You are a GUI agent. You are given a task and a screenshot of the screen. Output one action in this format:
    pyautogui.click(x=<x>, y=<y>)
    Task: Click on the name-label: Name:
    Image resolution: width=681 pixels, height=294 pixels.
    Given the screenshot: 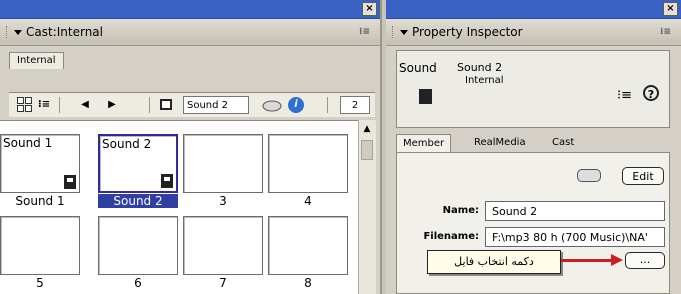 What is the action you would take?
    pyautogui.click(x=460, y=210)
    